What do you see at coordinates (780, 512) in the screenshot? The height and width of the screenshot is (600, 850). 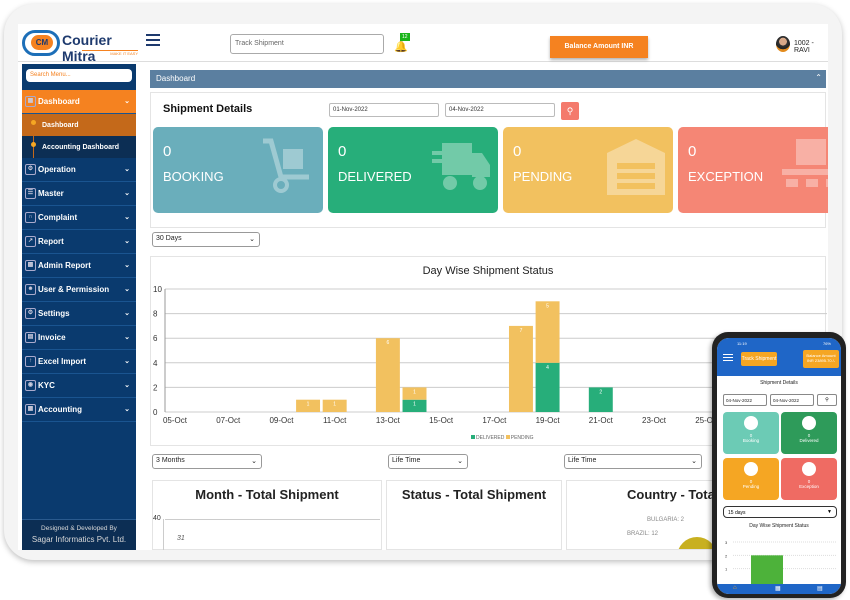 I see `phone-range-select: 15 days ▼` at bounding box center [780, 512].